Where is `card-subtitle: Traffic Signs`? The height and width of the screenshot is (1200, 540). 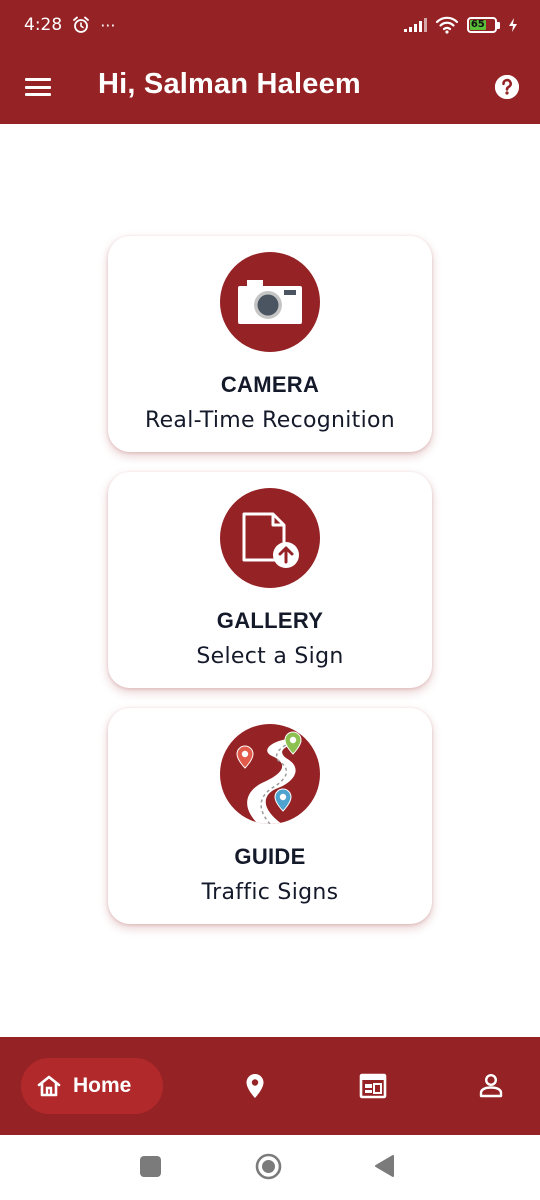
card-subtitle: Traffic Signs is located at coordinates (270, 892).